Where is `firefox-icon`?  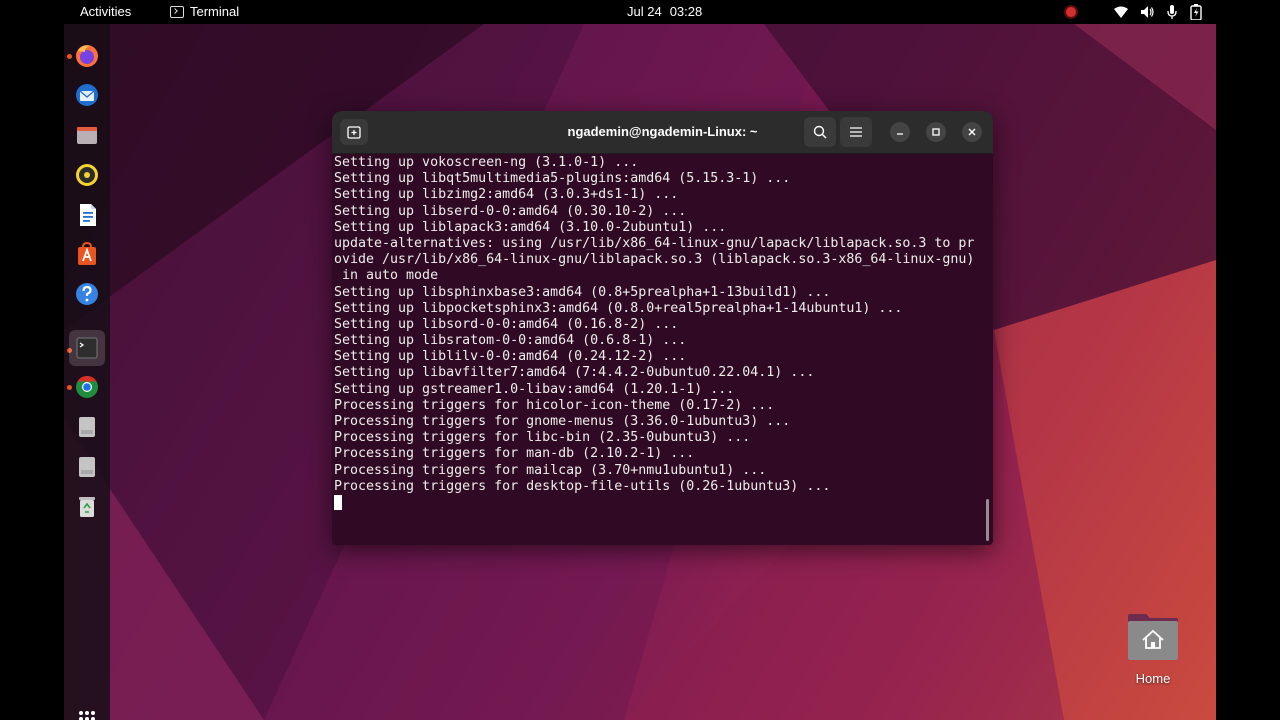 firefox-icon is located at coordinates (87, 56).